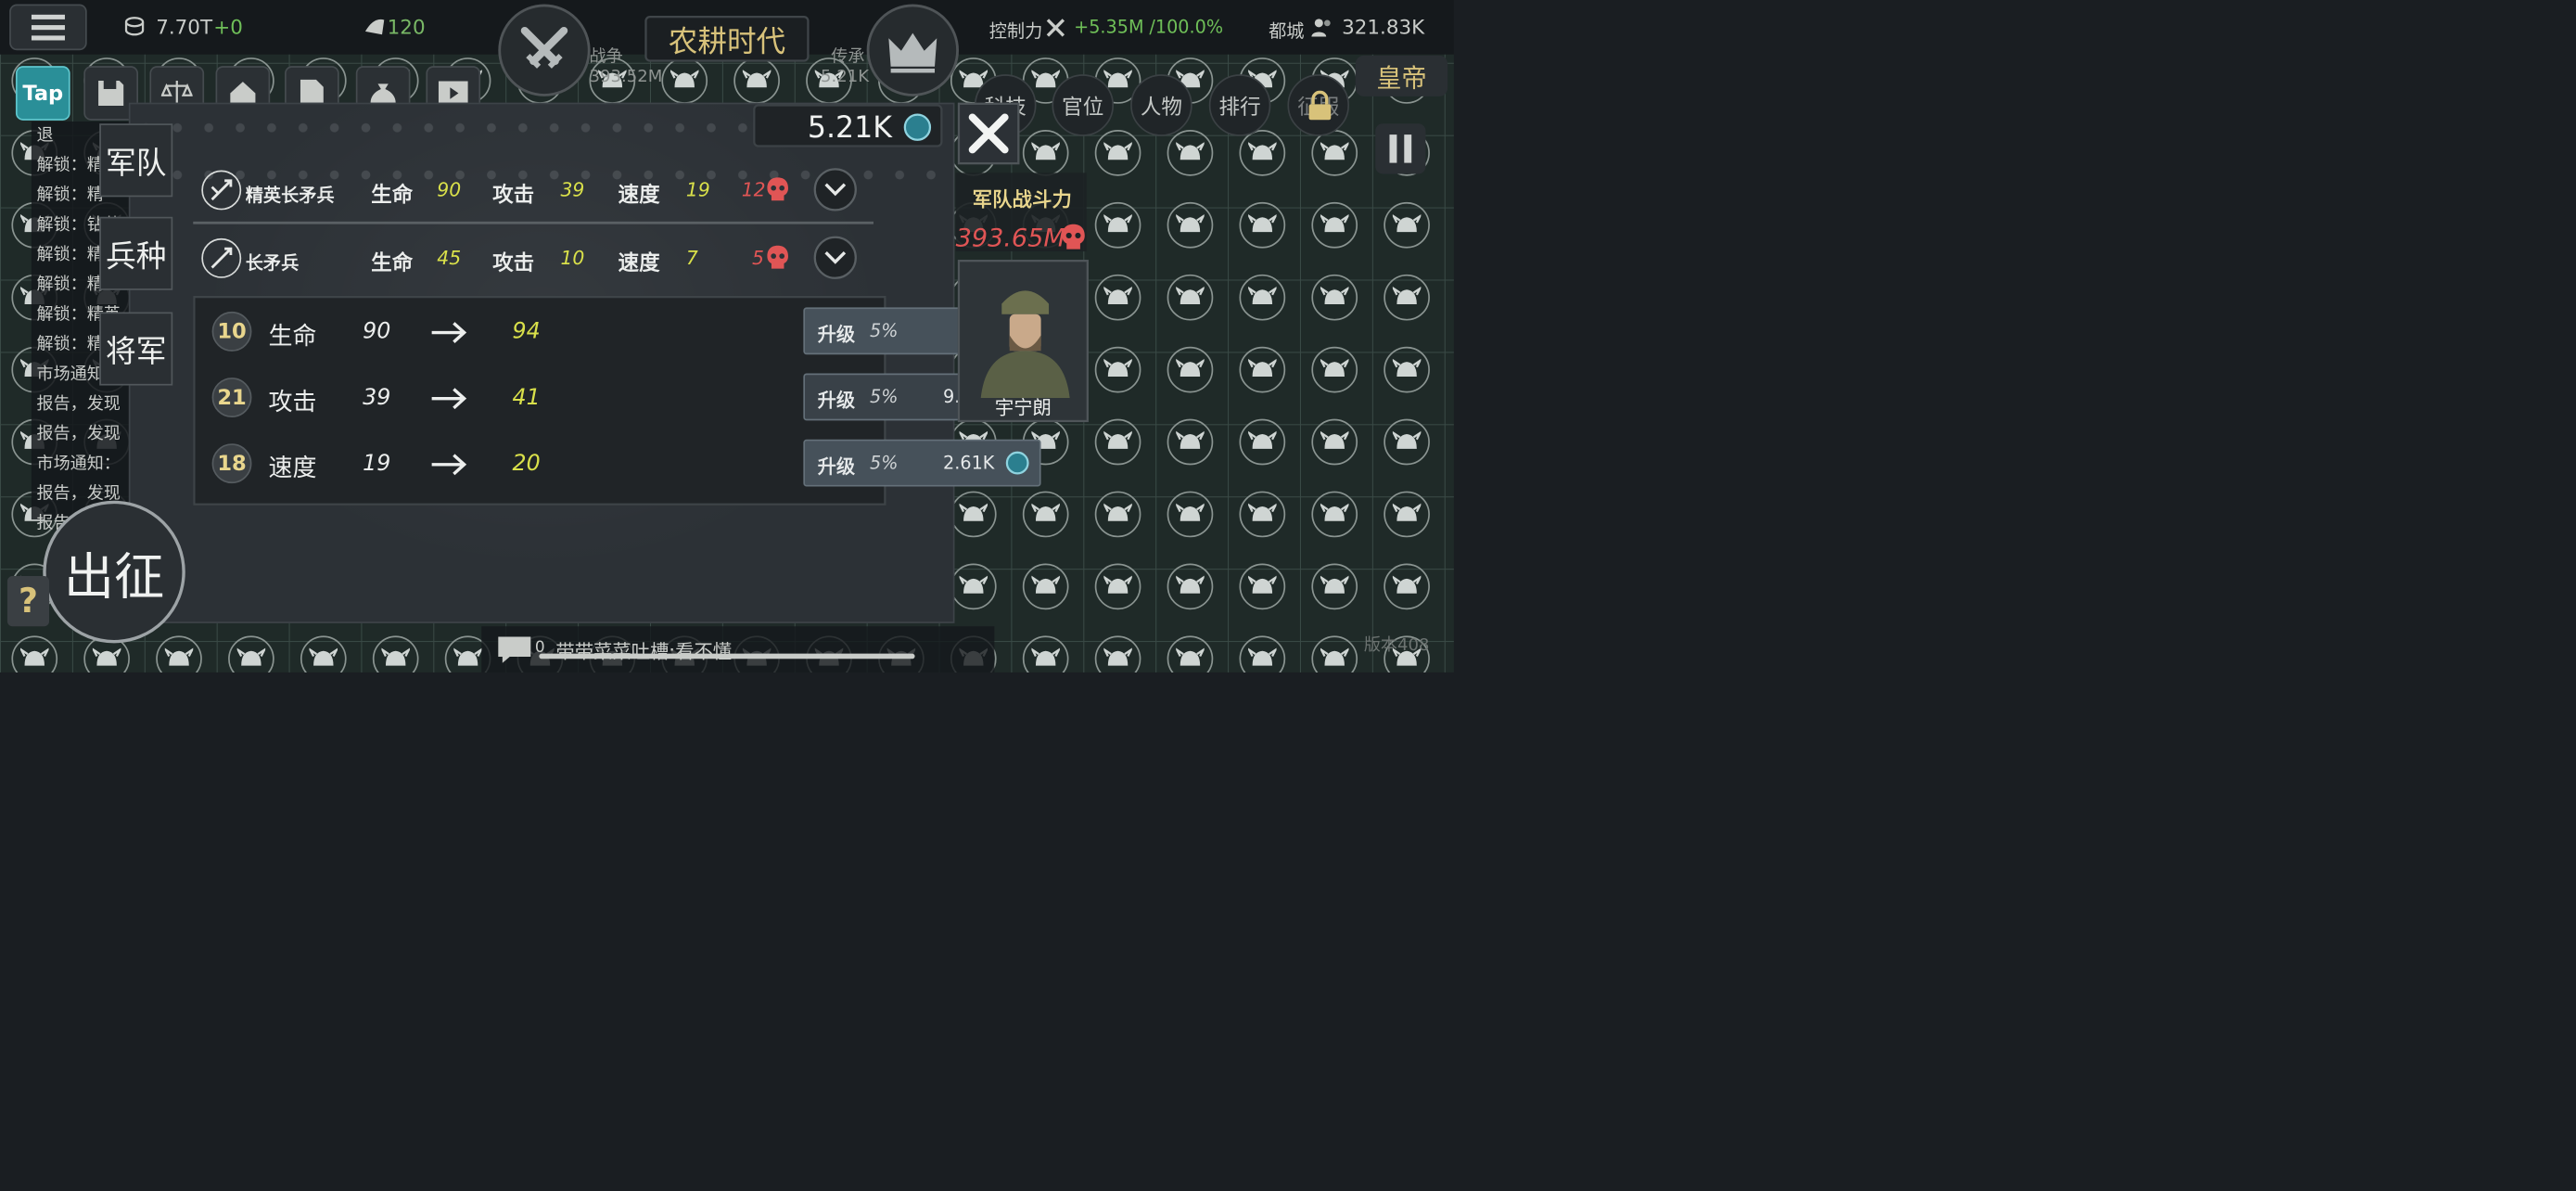 The height and width of the screenshot is (1191, 2576). I want to click on kill-count: 12, so click(753, 190).